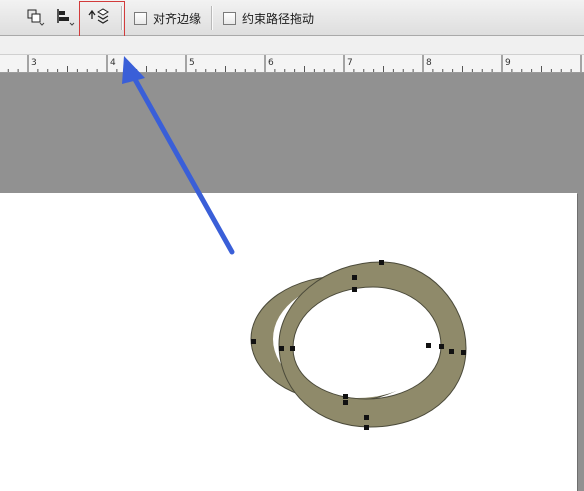 This screenshot has height=491, width=584. Describe the element at coordinates (177, 18) in the screenshot. I see `align-edges-label: 对齐边缘` at that location.